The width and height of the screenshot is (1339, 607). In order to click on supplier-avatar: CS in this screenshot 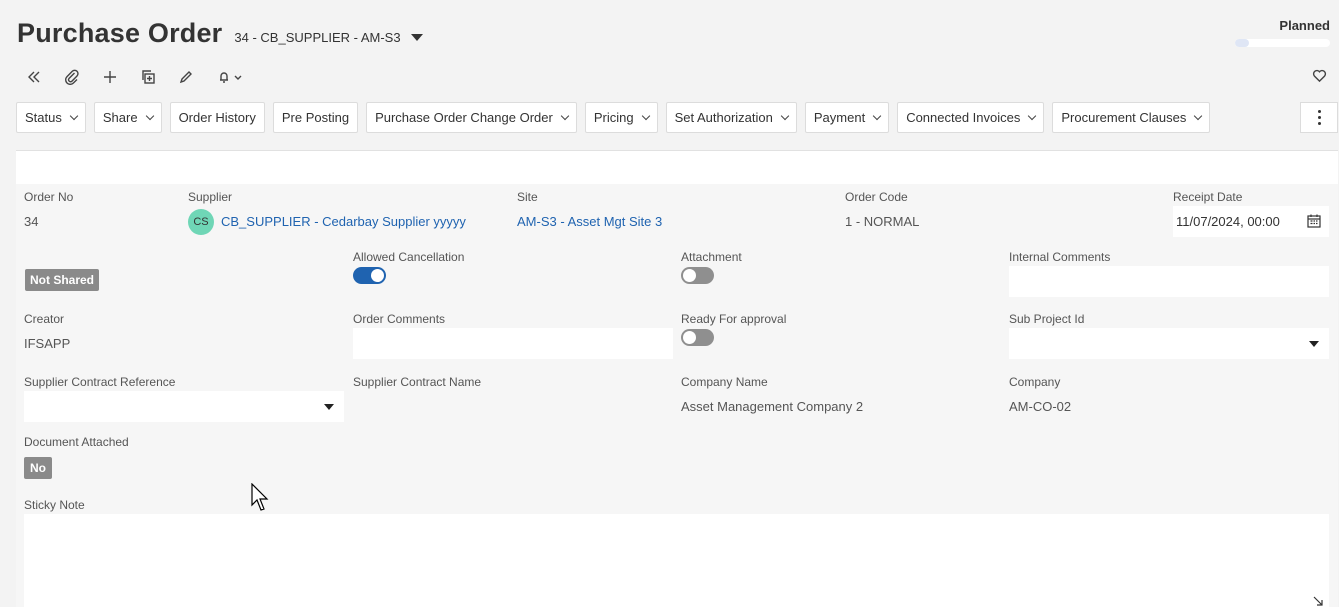, I will do `click(201, 221)`.